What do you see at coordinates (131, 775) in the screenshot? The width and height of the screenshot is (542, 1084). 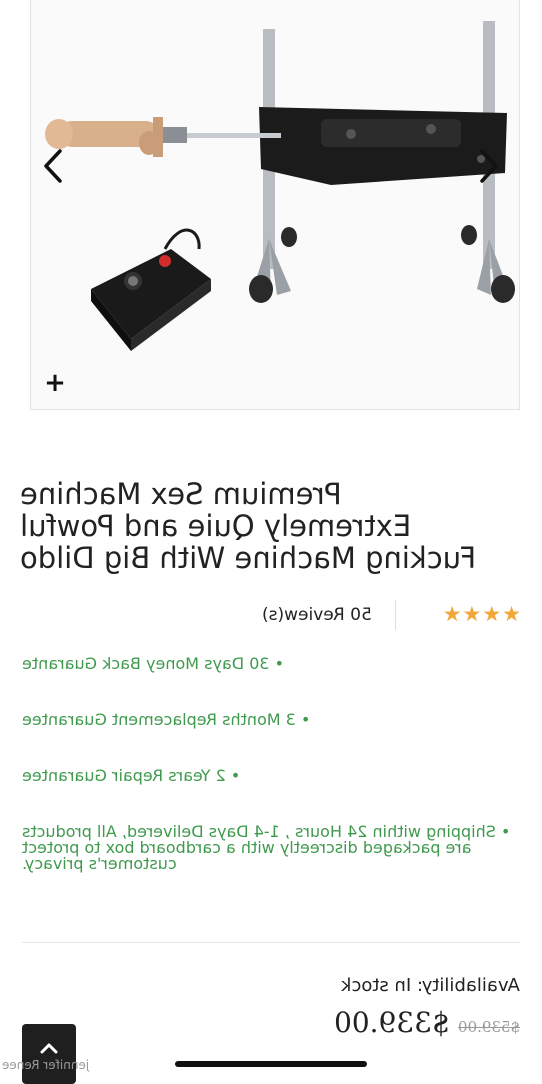 I see `feature-item: • 2 Years Repair Guarantee` at bounding box center [131, 775].